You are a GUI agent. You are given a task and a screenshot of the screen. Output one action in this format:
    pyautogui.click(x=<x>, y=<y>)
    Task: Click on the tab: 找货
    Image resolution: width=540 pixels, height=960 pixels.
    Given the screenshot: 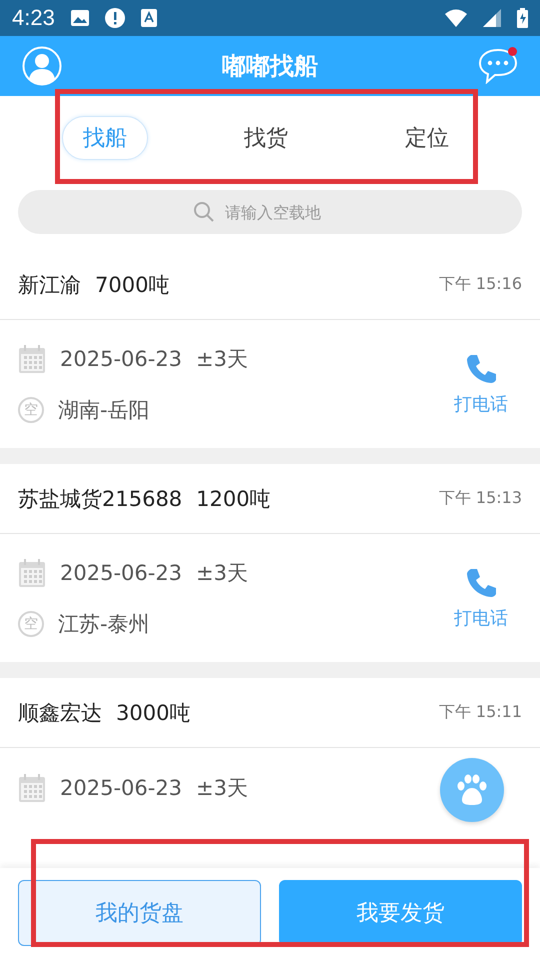 What is the action you would take?
    pyautogui.click(x=266, y=138)
    